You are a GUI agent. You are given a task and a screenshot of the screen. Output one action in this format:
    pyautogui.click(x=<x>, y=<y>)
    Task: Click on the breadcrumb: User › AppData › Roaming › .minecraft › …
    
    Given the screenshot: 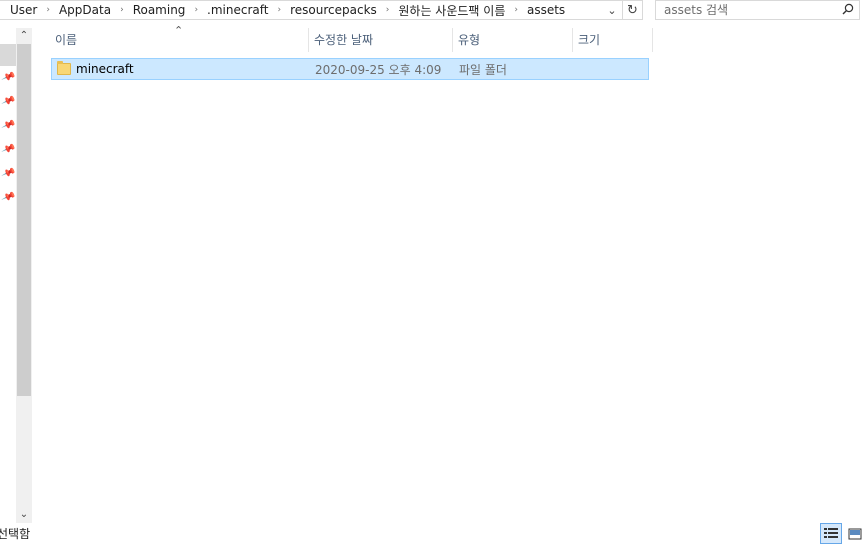 What is the action you would take?
    pyautogui.click(x=301, y=10)
    